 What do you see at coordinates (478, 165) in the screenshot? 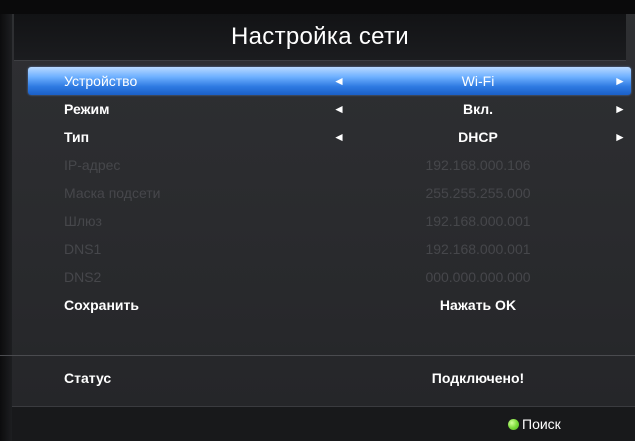
I see `row-value: 192.168.000.106` at bounding box center [478, 165].